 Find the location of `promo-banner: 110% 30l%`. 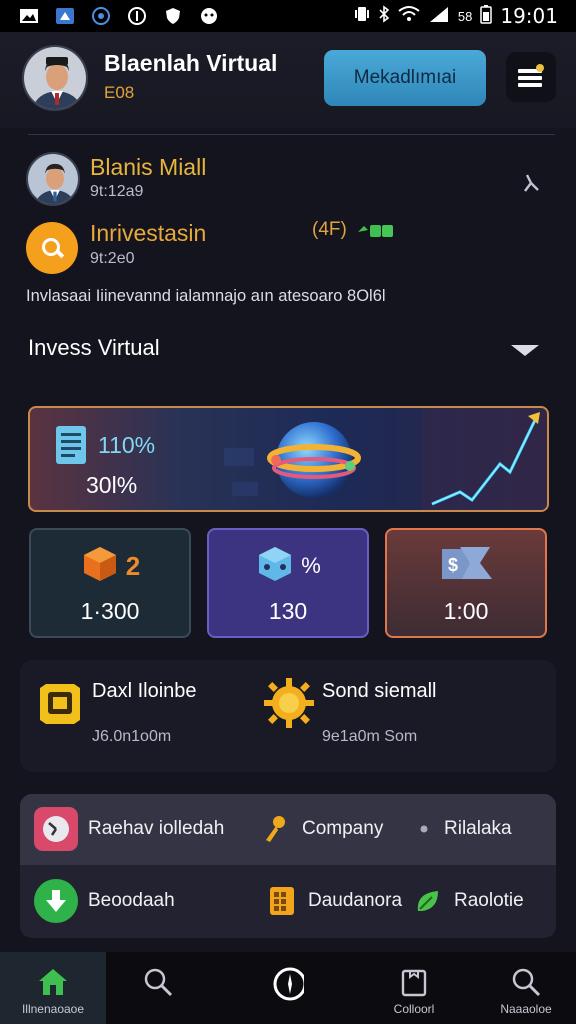

promo-banner: 110% 30l% is located at coordinates (288, 459).